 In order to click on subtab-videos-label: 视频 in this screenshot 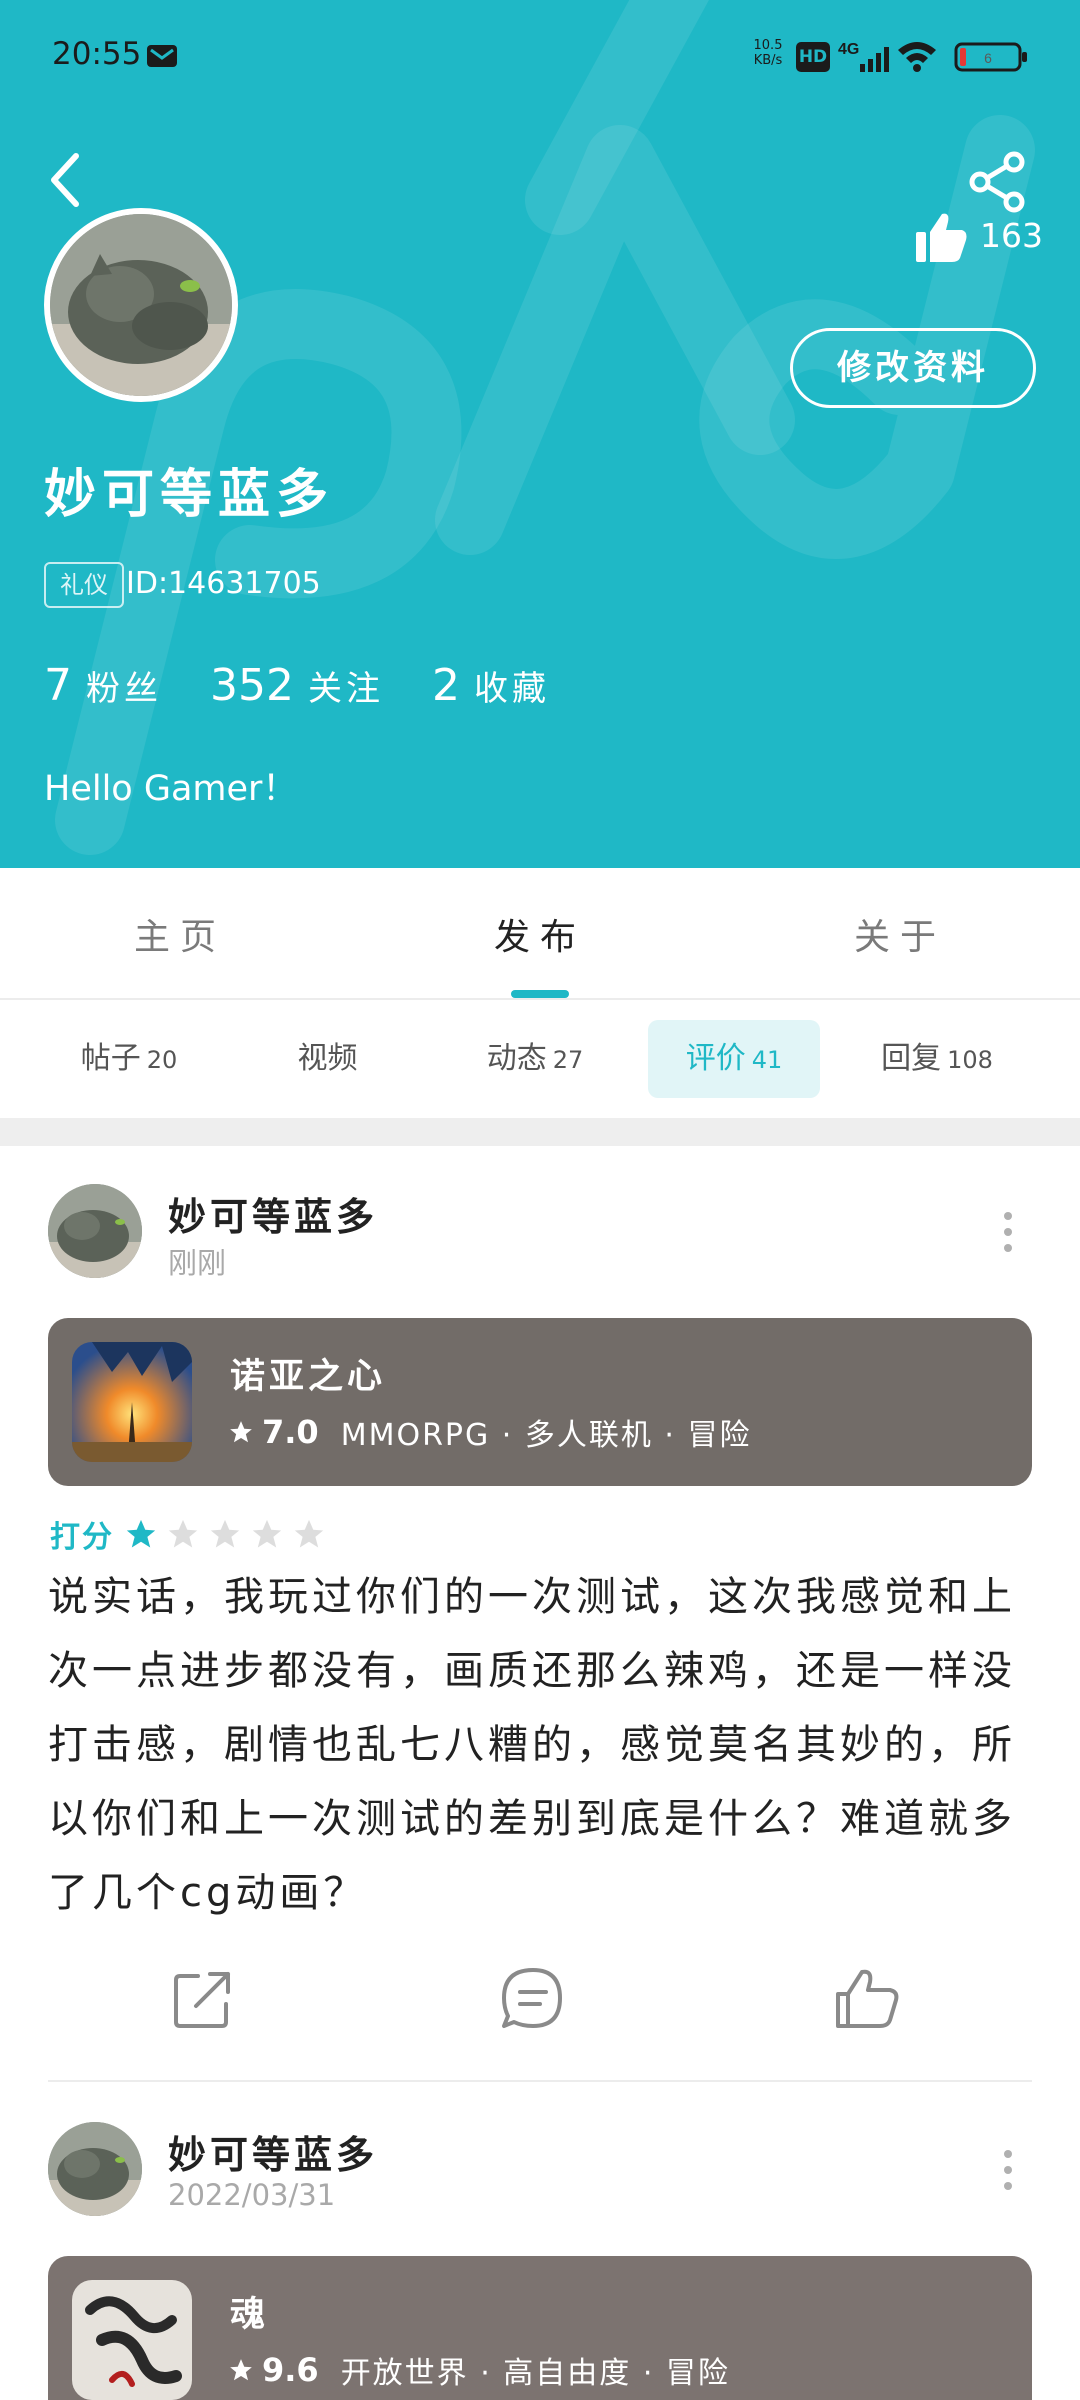, I will do `click(327, 1058)`.